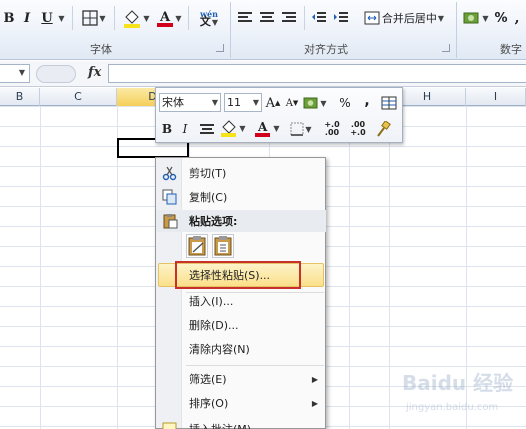 Image resolution: width=526 pixels, height=429 pixels. Describe the element at coordinates (47, 18) in the screenshot. I see `underline-button: U` at that location.